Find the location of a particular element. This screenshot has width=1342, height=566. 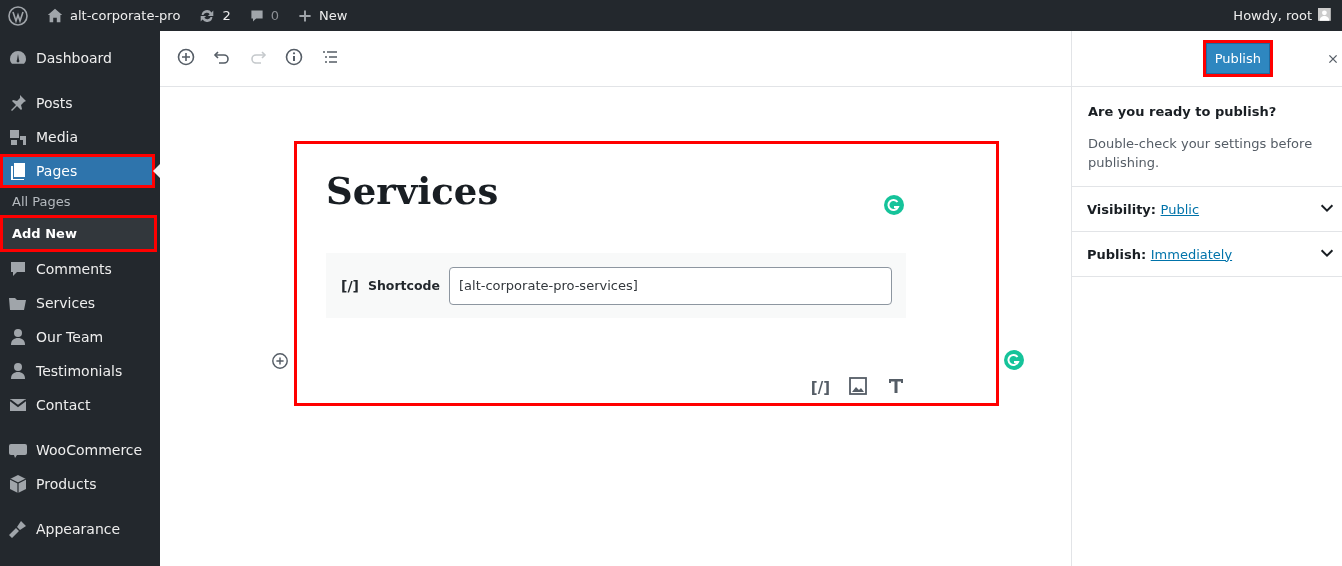

menu-item: Pages is located at coordinates (77, 171).